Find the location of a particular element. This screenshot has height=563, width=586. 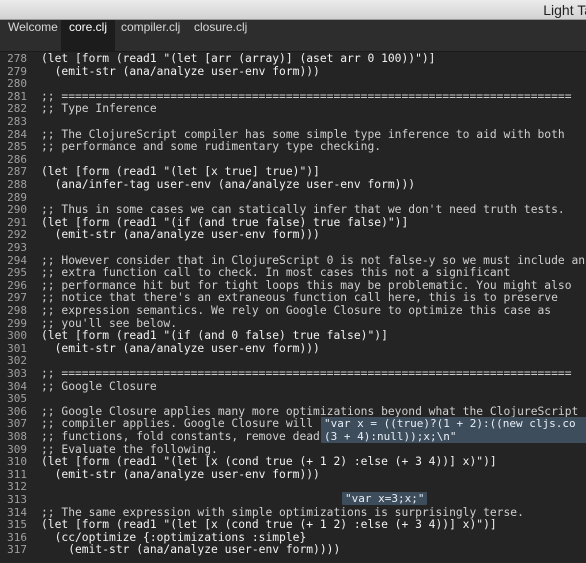

line-number: 300 is located at coordinates (17, 336).